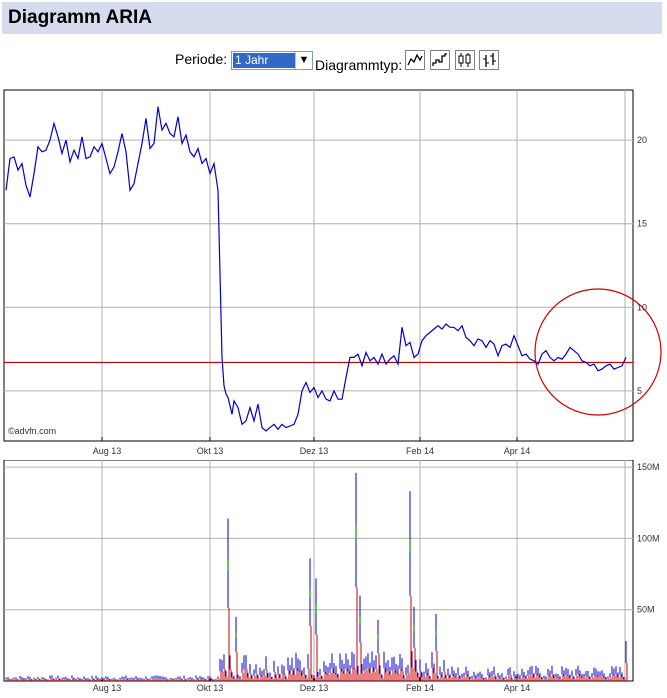 Image resolution: width=667 pixels, height=698 pixels. Describe the element at coordinates (642, 265) in the screenshot. I see `price-y-axis: 5101520` at that location.